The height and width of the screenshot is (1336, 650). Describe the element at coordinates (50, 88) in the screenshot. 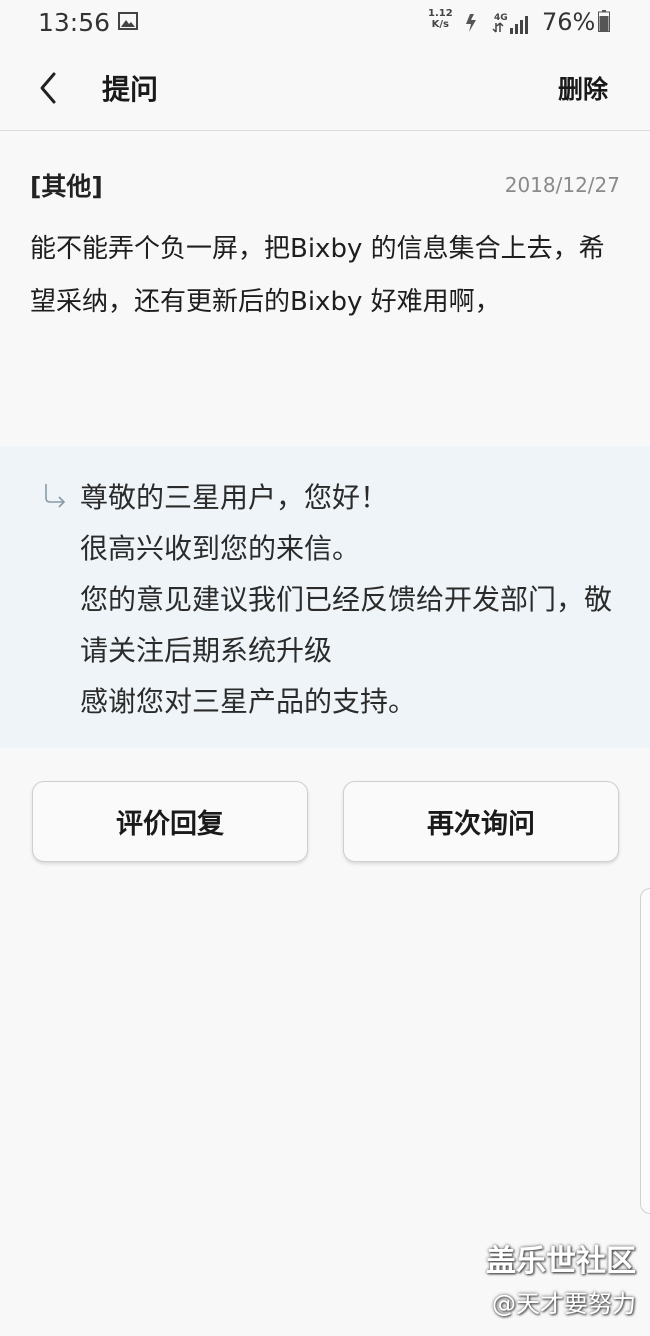

I see `back-arrow-icon` at that location.